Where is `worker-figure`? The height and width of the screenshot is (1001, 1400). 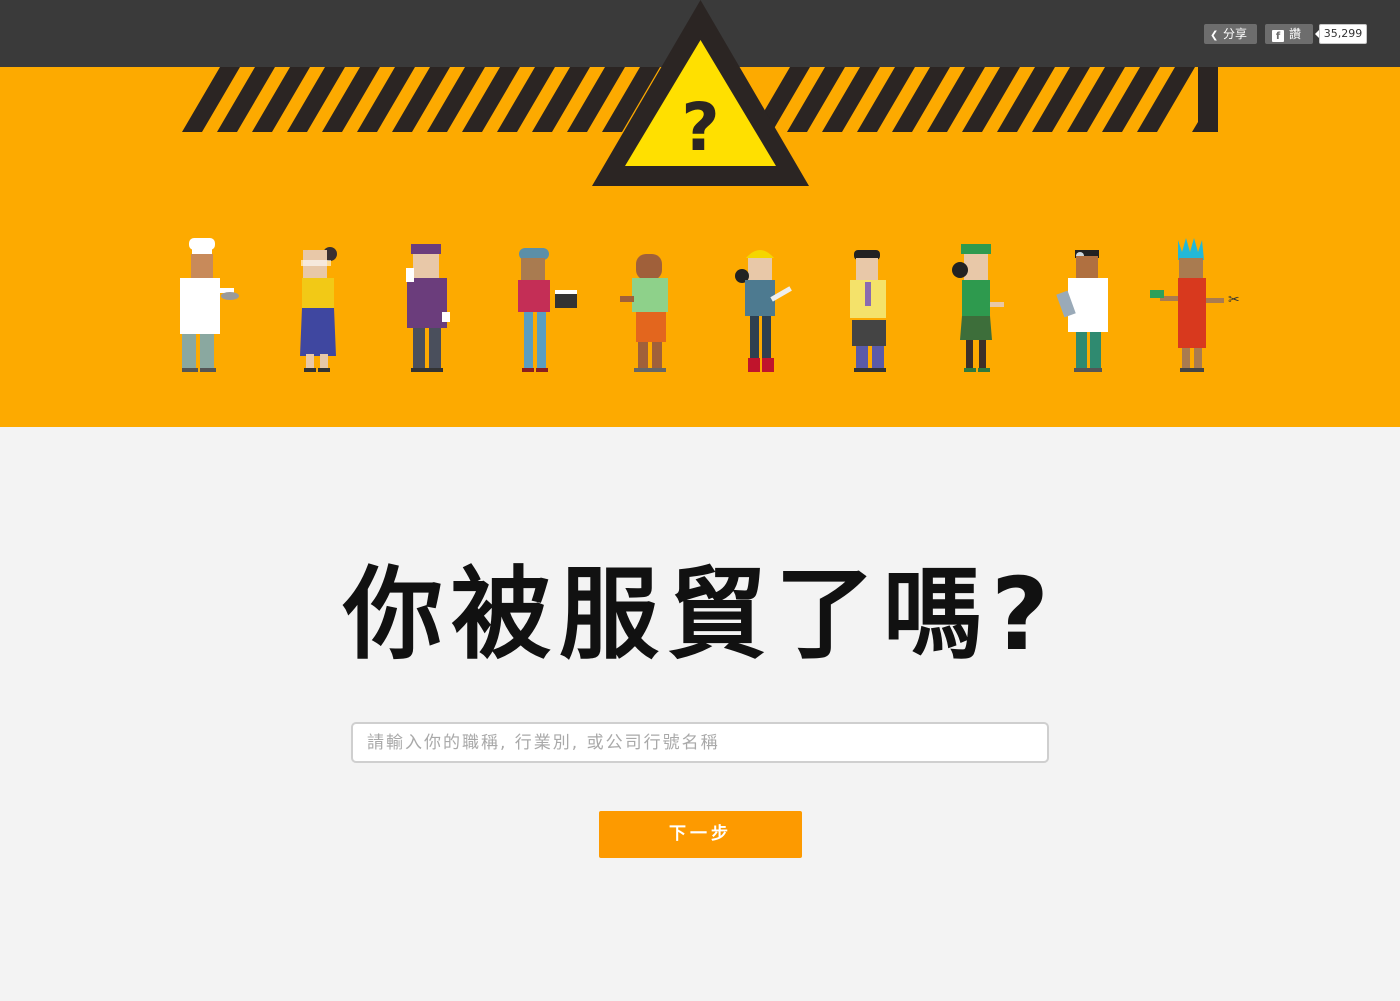
worker-figure is located at coordinates (644, 313).